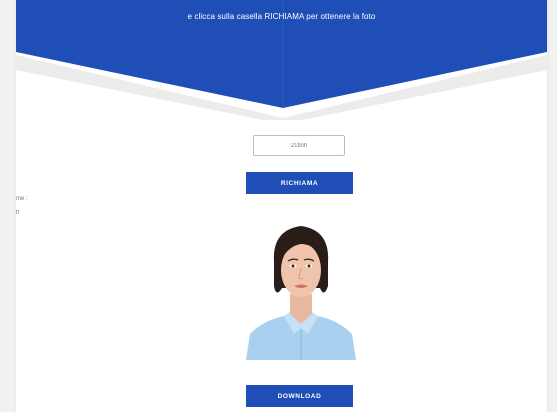 The image size is (557, 412). What do you see at coordinates (299, 145) in the screenshot?
I see `code-input` at bounding box center [299, 145].